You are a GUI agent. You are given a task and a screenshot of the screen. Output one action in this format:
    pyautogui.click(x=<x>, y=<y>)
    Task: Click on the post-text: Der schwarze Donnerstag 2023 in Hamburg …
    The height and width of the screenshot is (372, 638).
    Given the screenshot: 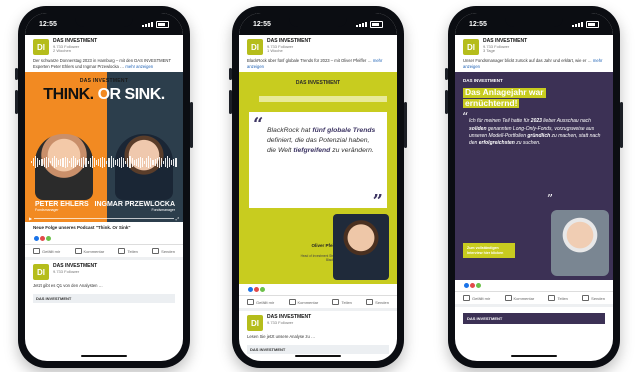 What is the action you would take?
    pyautogui.click(x=104, y=64)
    